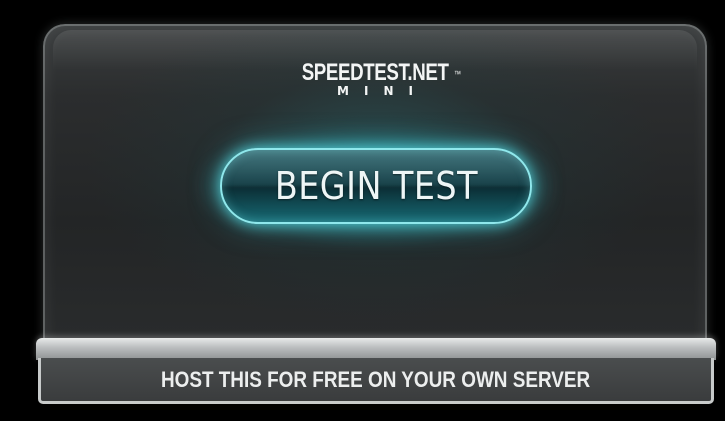 The image size is (725, 421). Describe the element at coordinates (457, 74) in the screenshot. I see `logo-trademark: ™` at that location.